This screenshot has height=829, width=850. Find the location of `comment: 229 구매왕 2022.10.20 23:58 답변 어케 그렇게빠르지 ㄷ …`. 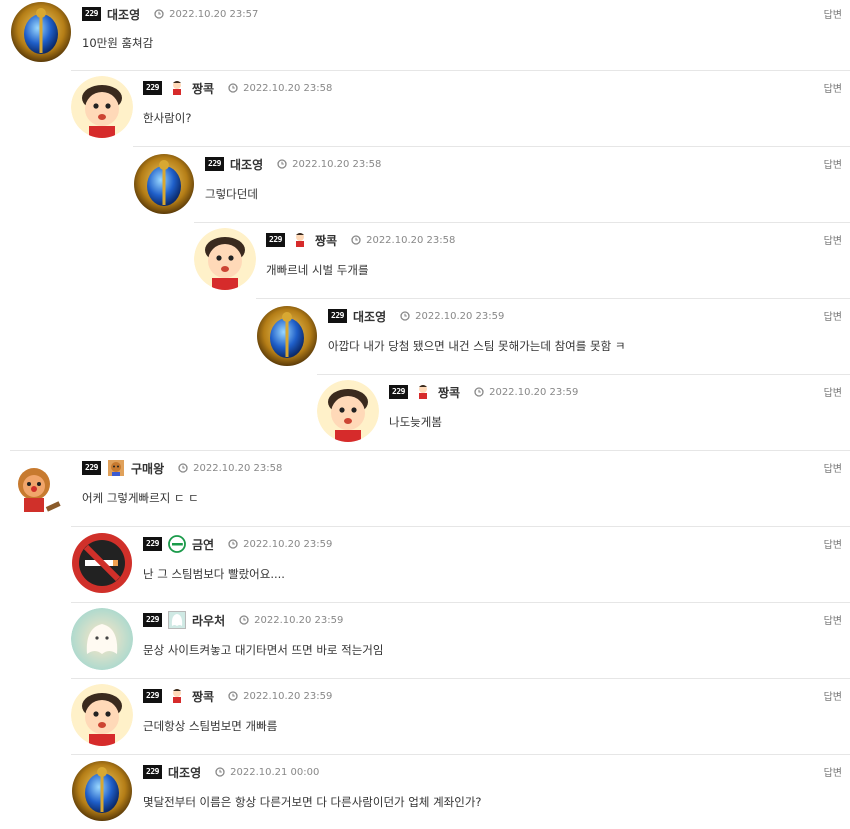

comment: 229 구매왕 2022.10.20 23:58 답변 어케 그렇게빠르지 ㄷ … is located at coordinates (430, 488).